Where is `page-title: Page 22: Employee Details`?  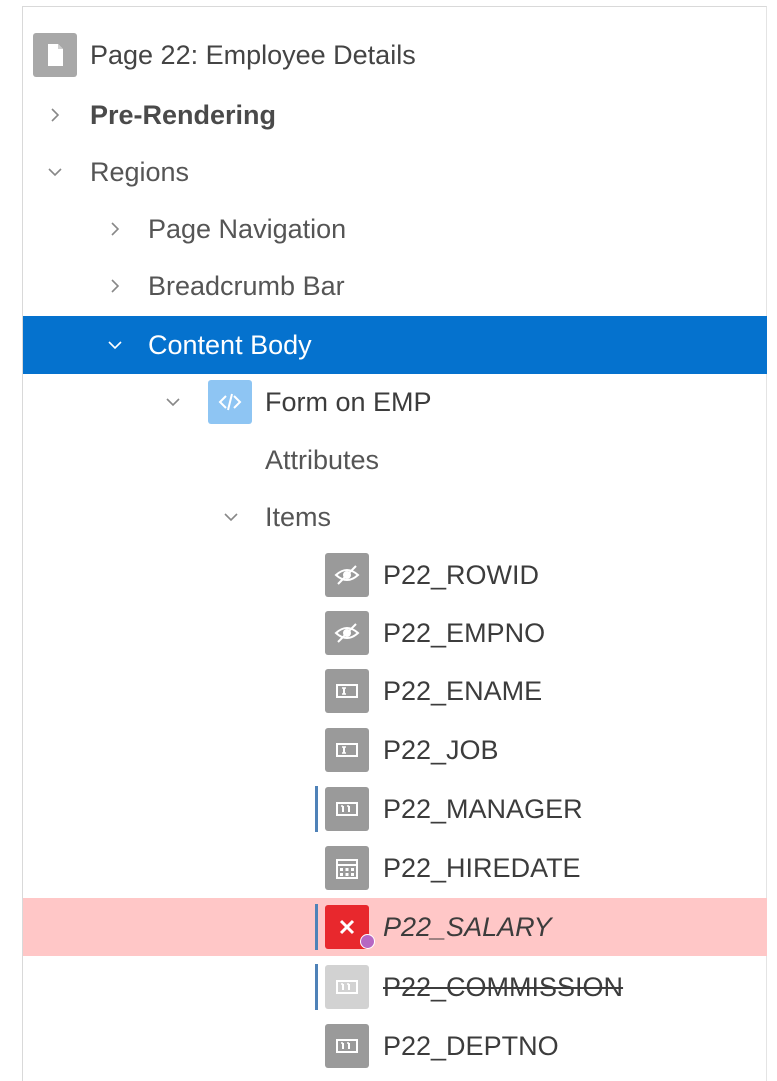 page-title: Page 22: Employee Details is located at coordinates (253, 54).